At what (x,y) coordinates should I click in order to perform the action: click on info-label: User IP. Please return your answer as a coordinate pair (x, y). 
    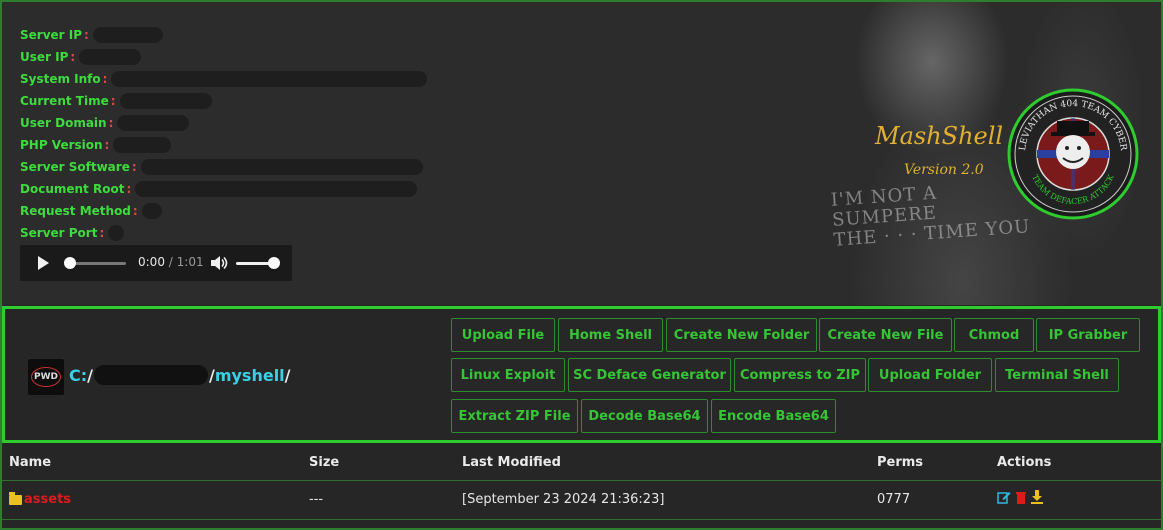
    Looking at the image, I should click on (44, 57).